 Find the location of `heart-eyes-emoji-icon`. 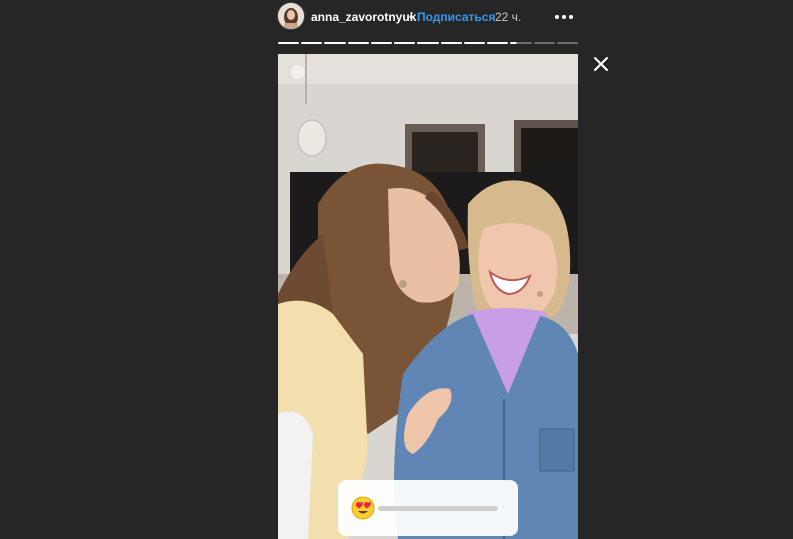

heart-eyes-emoji-icon is located at coordinates (363, 508).